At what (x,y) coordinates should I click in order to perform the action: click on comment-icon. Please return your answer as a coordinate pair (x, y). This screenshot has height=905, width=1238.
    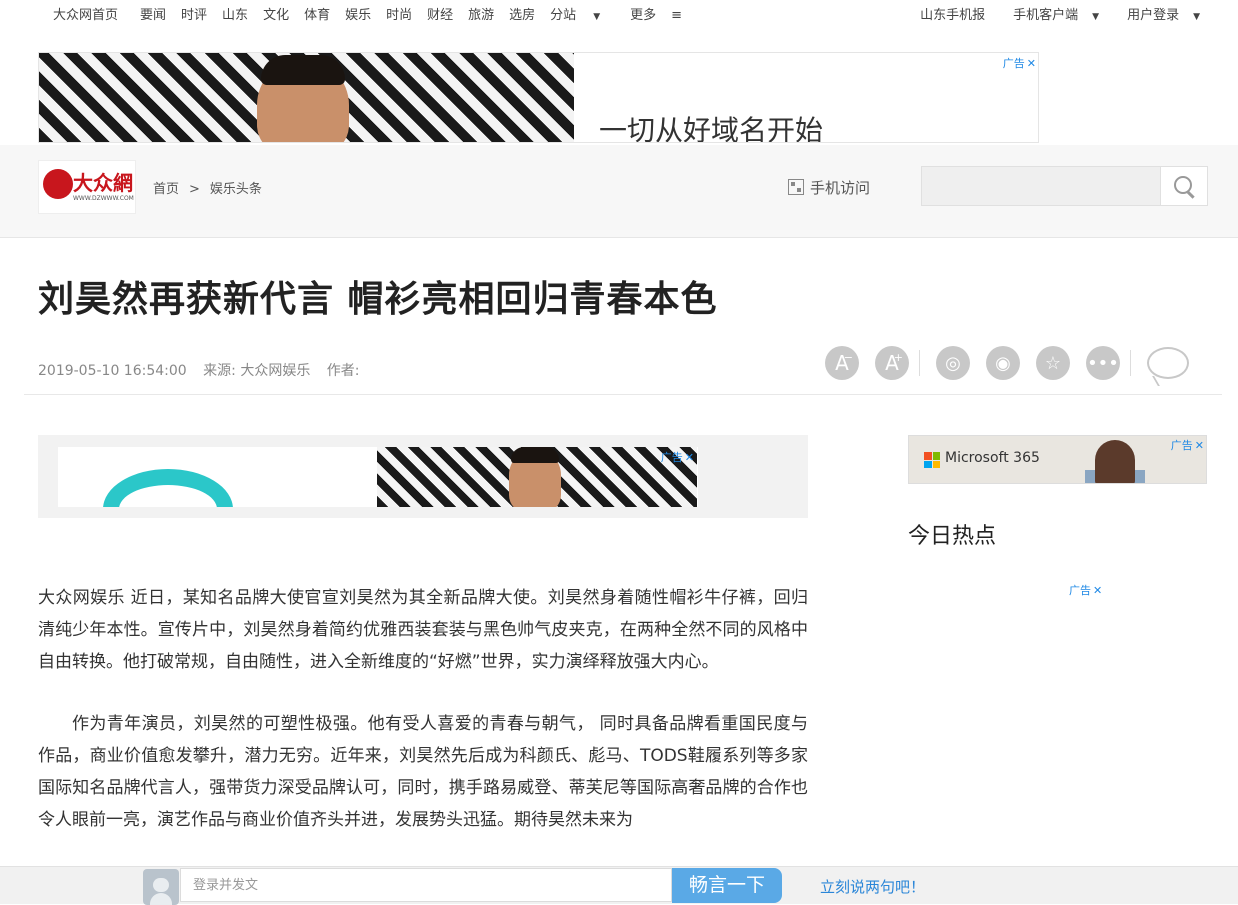
    Looking at the image, I should click on (1168, 363).